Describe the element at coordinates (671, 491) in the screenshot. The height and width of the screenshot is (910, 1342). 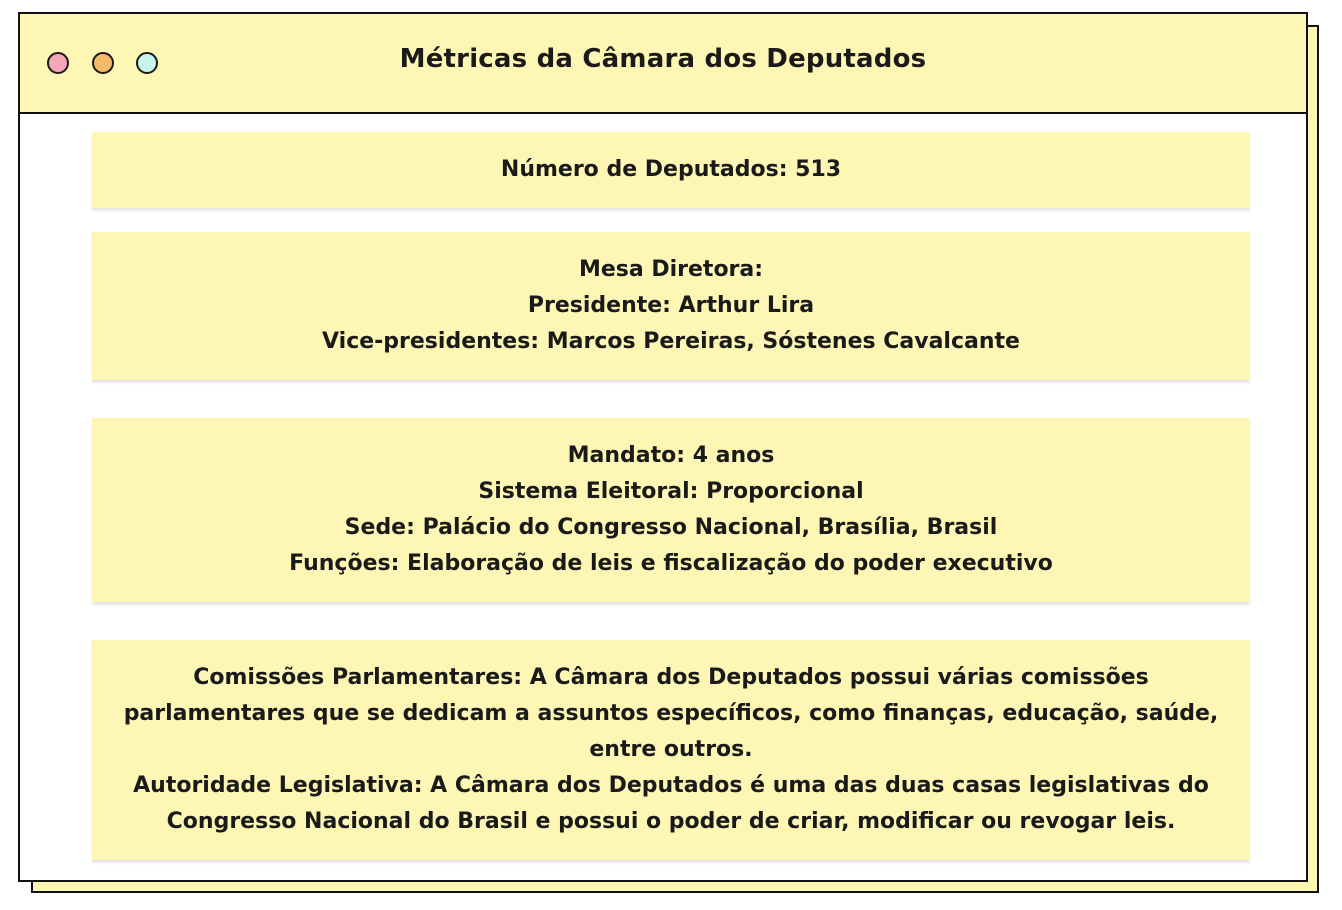
I see `electoral-system-text: Sistema Eleitoral: Proporcional` at that location.